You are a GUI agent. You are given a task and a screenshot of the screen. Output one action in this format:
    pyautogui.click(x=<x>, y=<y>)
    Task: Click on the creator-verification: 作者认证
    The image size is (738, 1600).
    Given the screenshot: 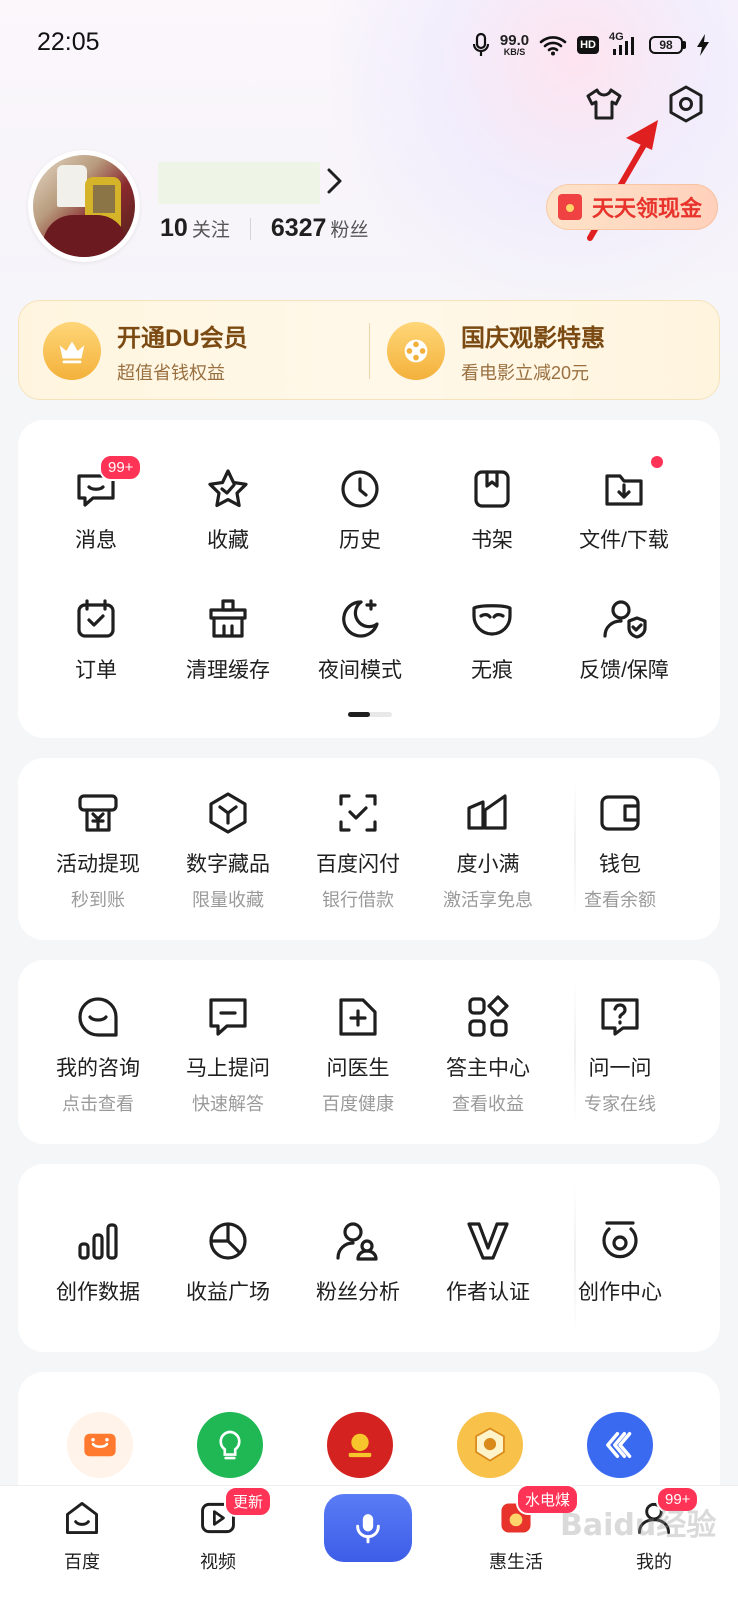 What is the action you would take?
    pyautogui.click(x=488, y=1261)
    